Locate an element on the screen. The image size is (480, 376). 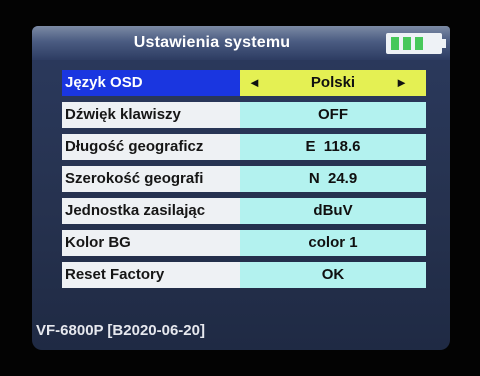
menu-item-value: ◄ Polski ► is located at coordinates (333, 83).